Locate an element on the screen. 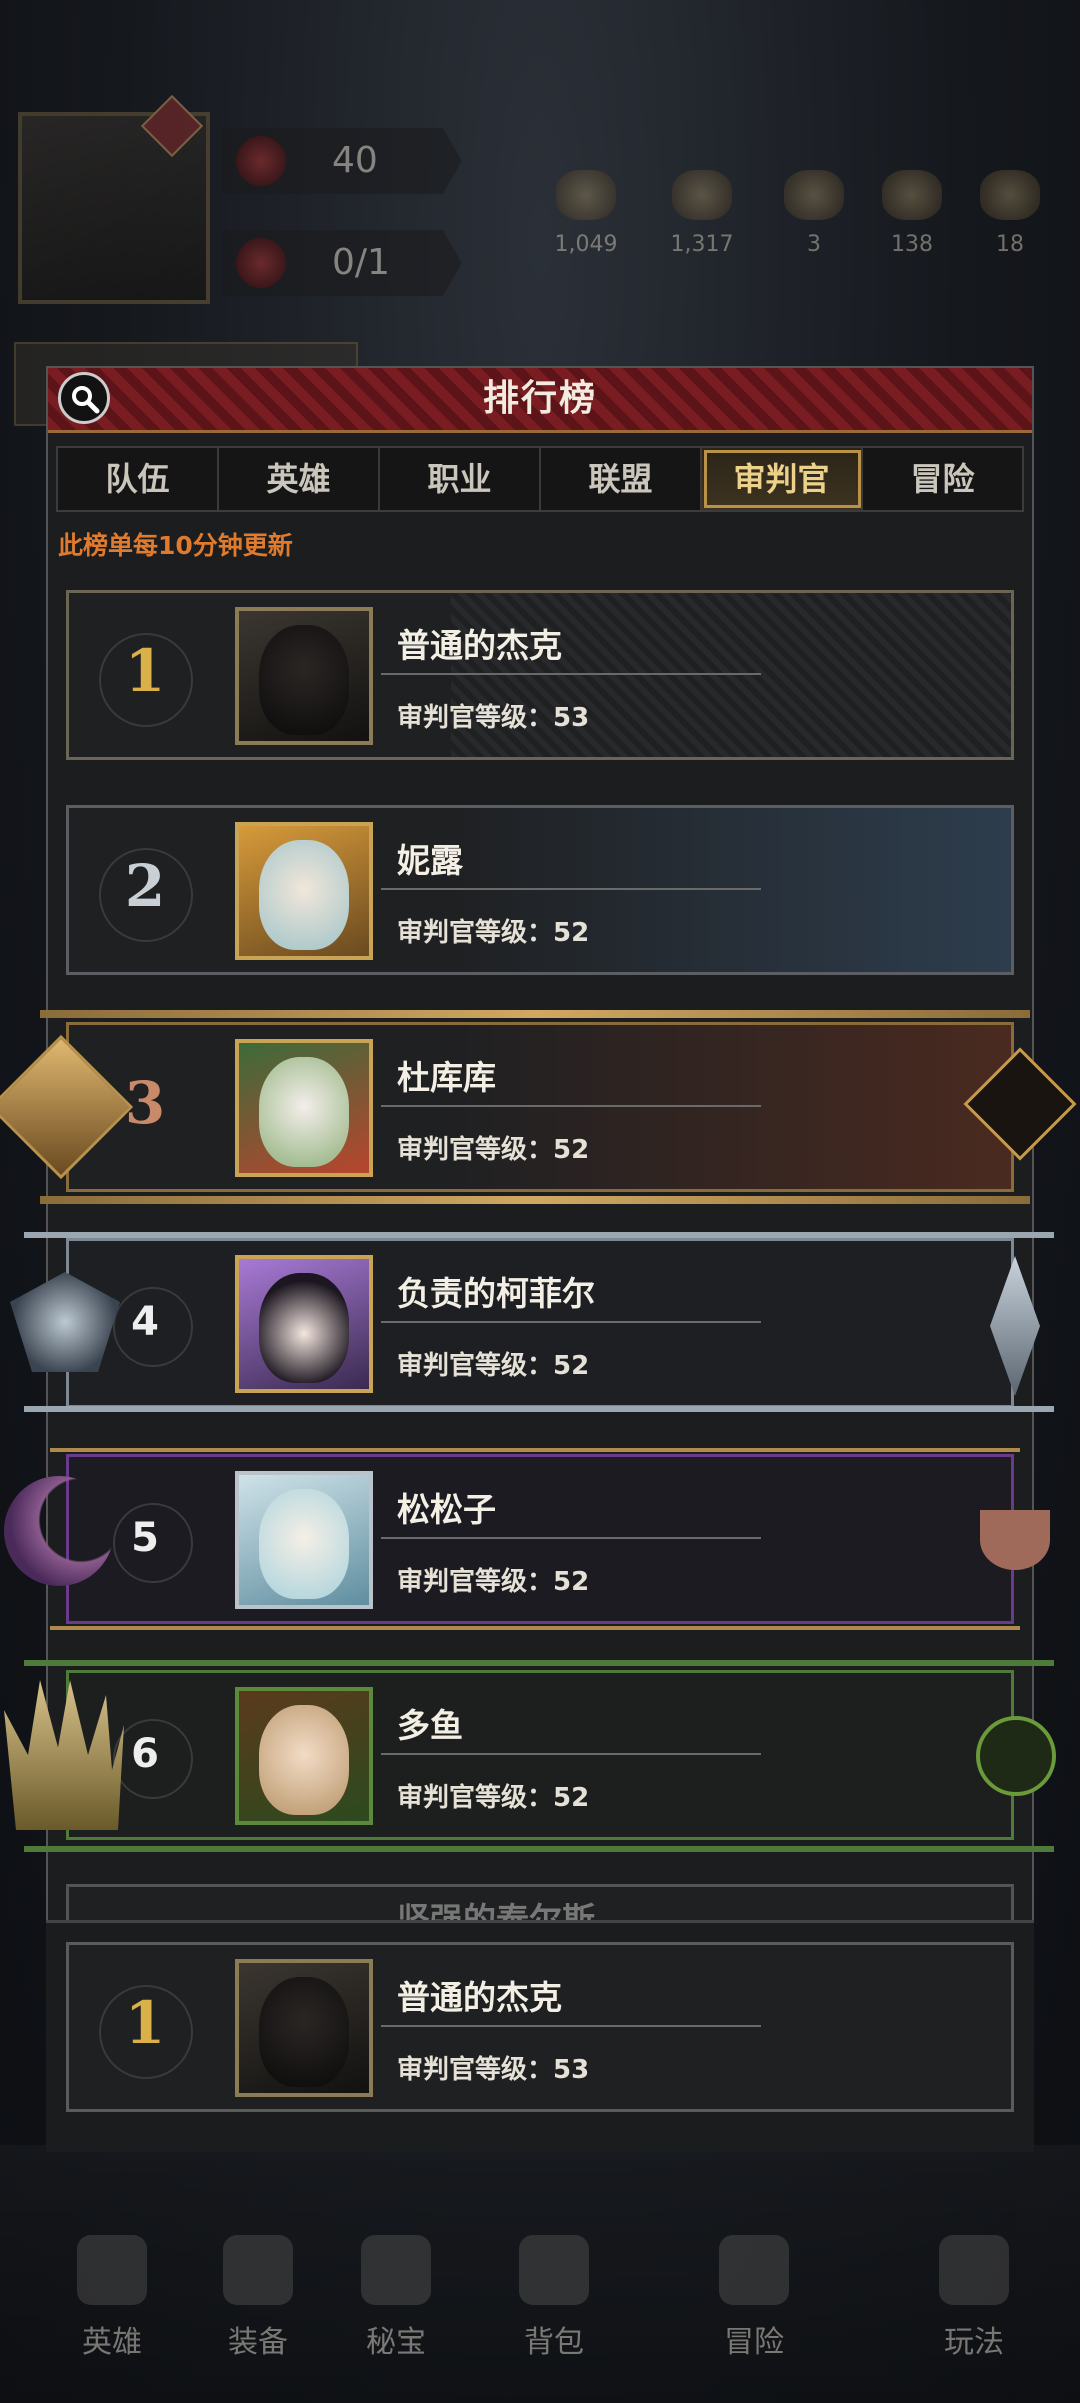  stamina-icon is located at coordinates (261, 161).